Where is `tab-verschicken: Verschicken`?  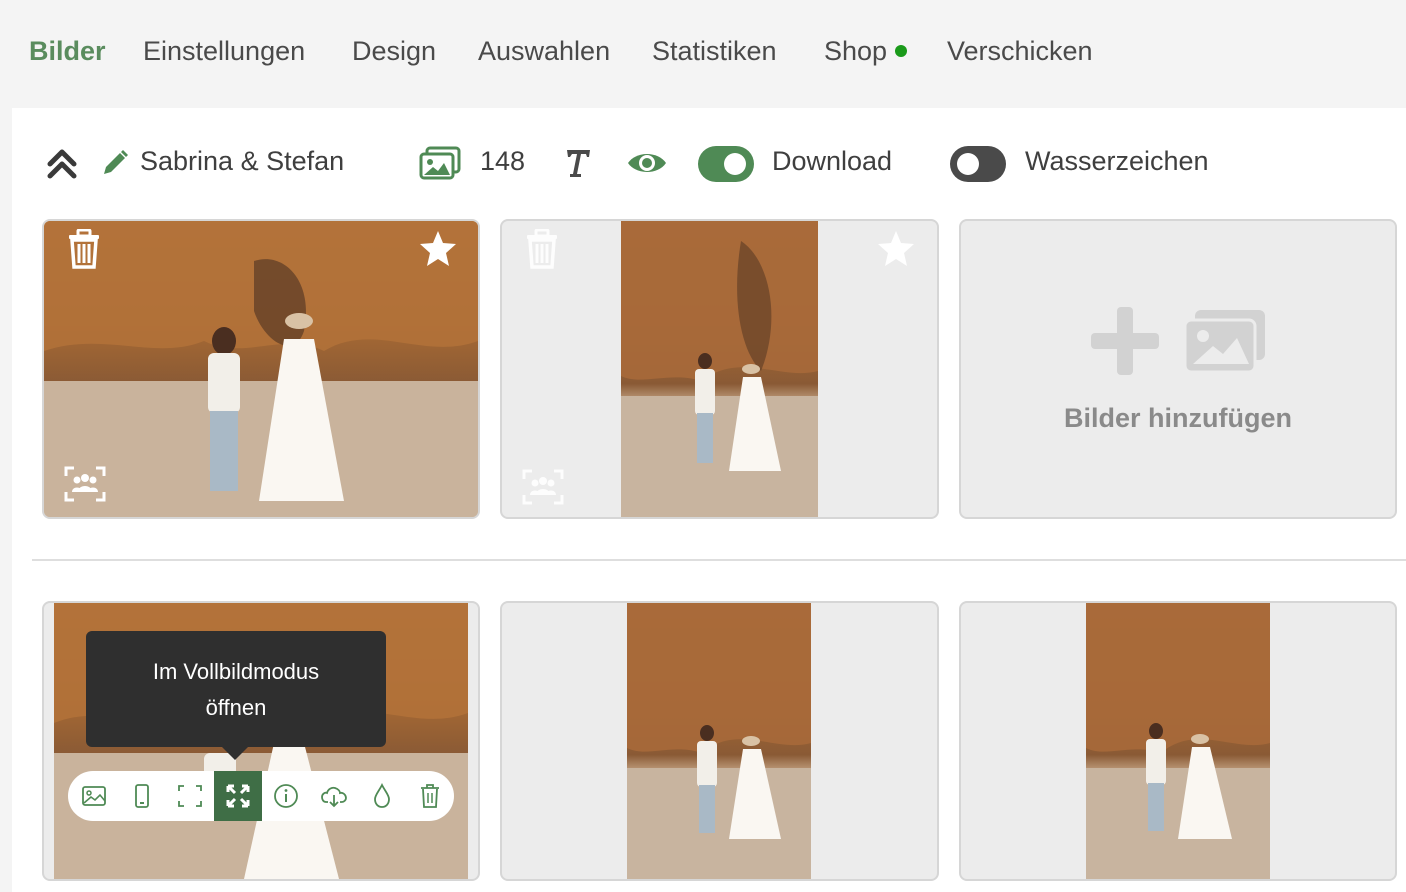 tab-verschicken: Verschicken is located at coordinates (1020, 51).